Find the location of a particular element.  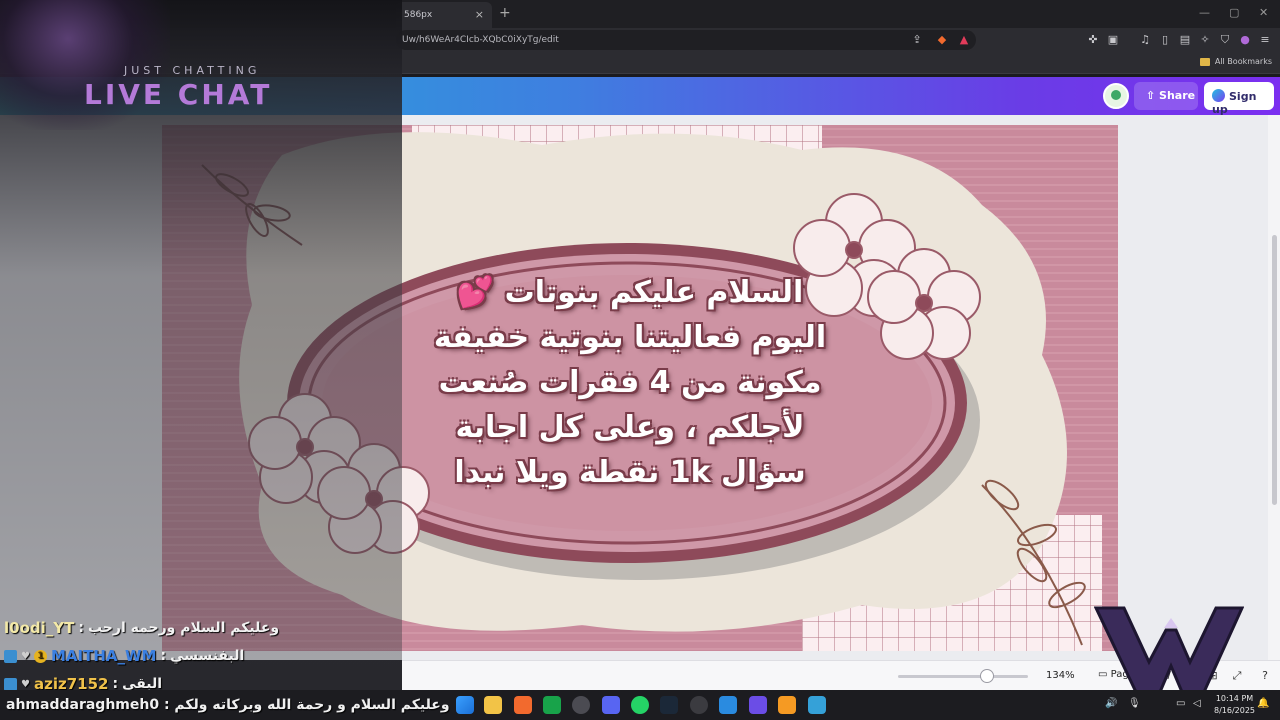

share-button: ⇧ Share is located at coordinates (1166, 96).